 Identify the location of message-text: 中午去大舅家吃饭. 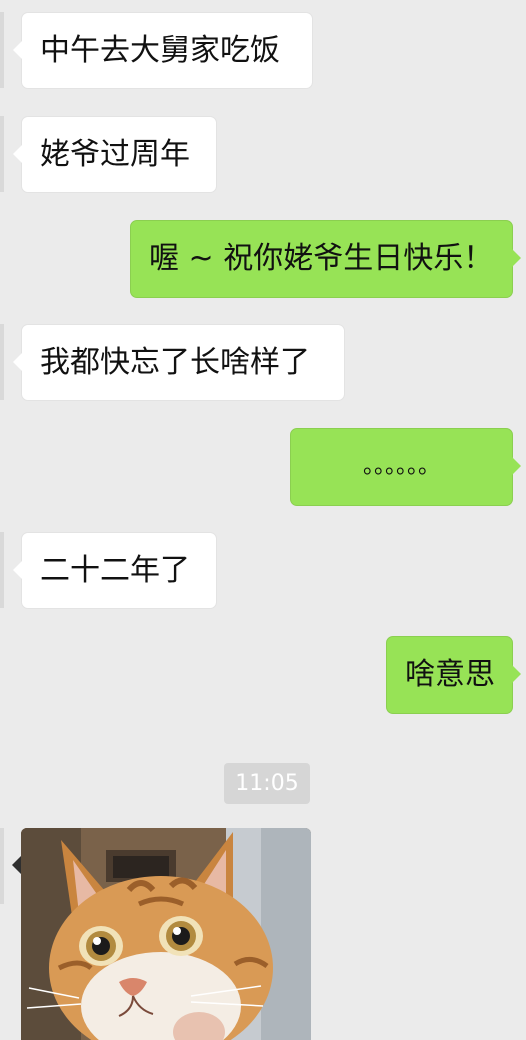
(160, 50).